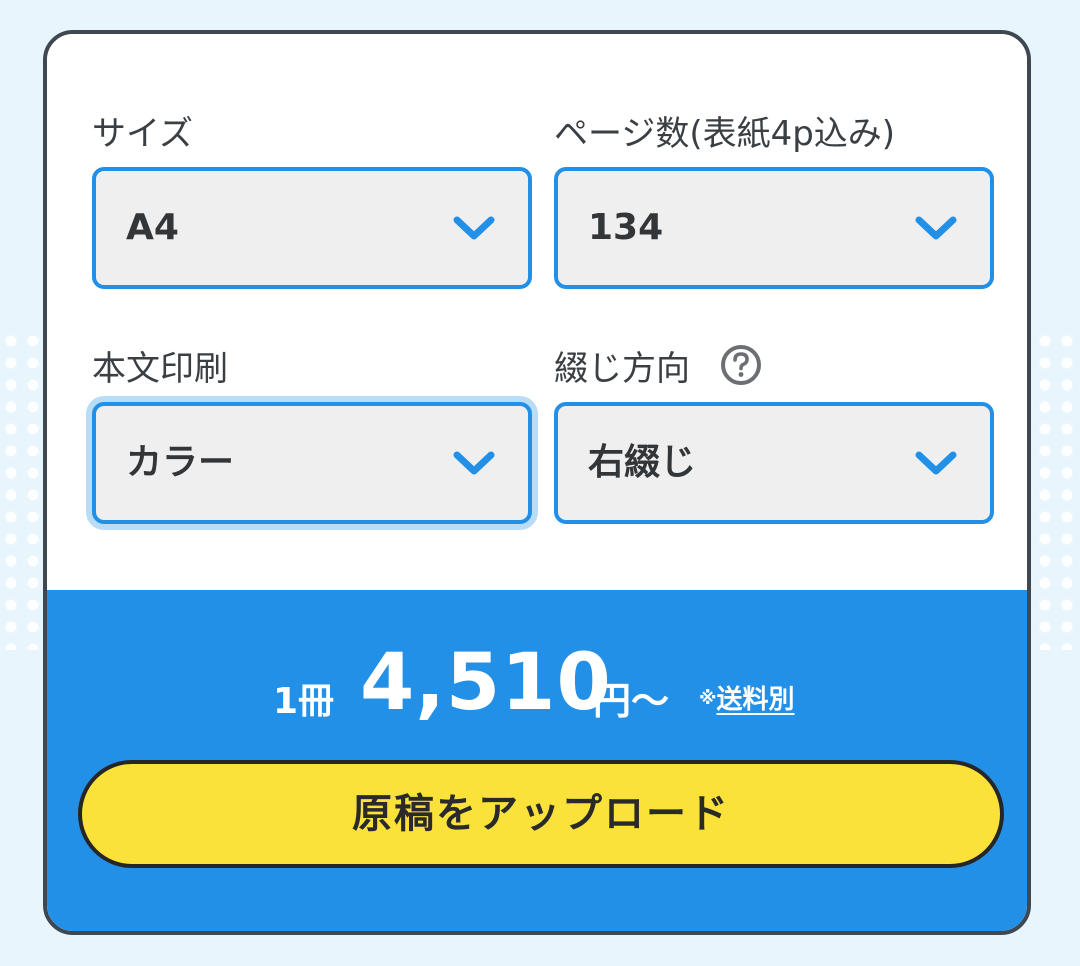 This screenshot has width=1080, height=966. I want to click on pages-select: 134, so click(774, 228).